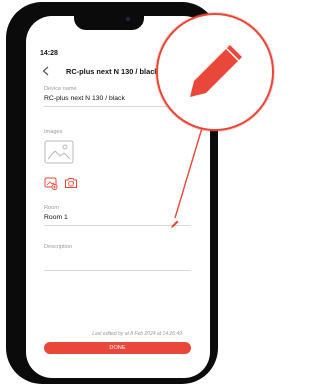 The width and height of the screenshot is (320, 387). I want to click on phone-notch, so click(109, 22).